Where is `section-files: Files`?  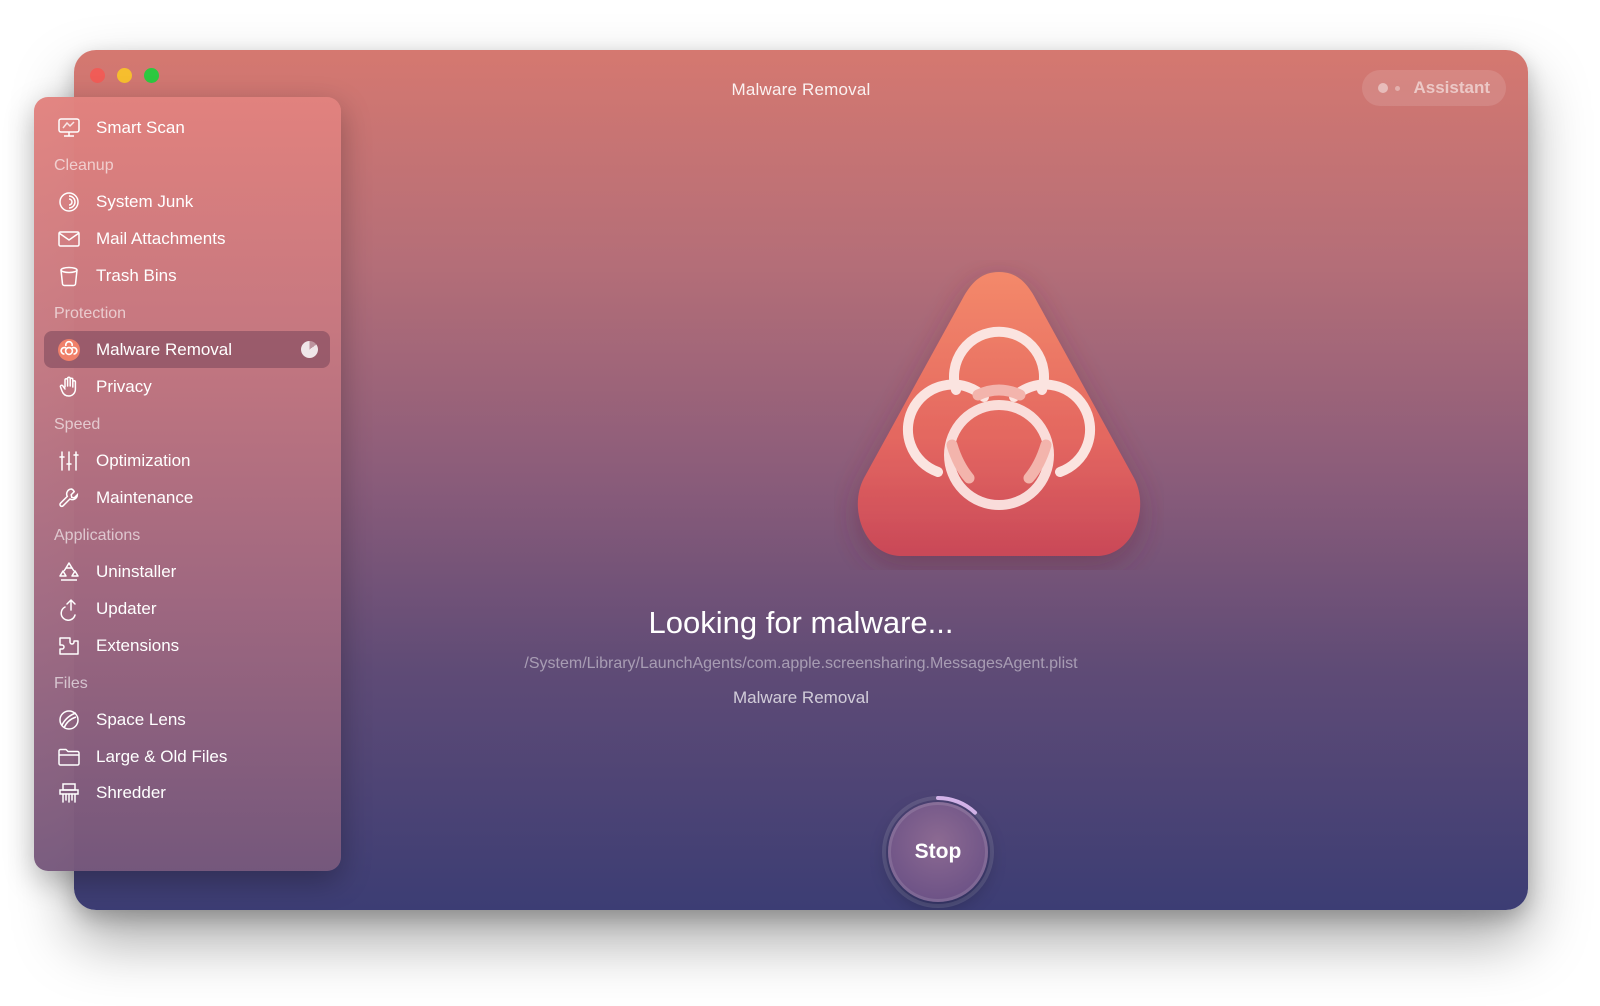 section-files: Files is located at coordinates (71, 683).